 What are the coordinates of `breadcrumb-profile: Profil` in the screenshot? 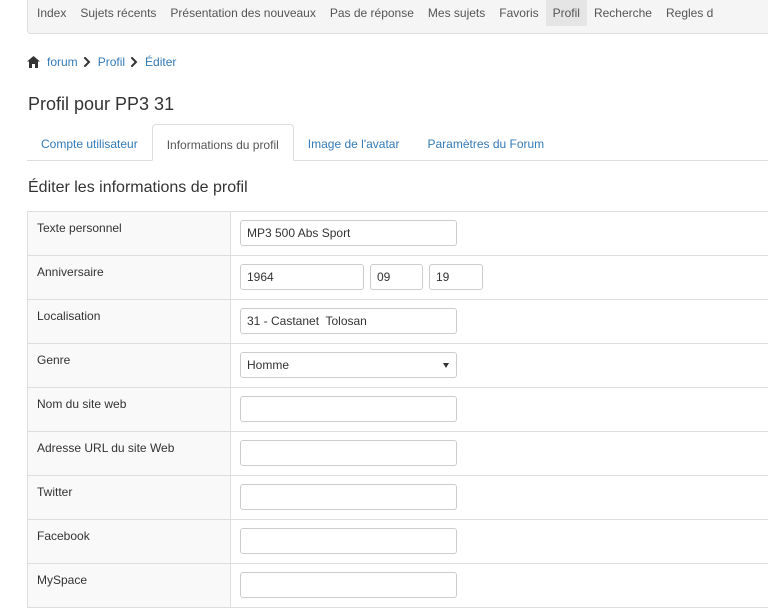 It's located at (111, 62).